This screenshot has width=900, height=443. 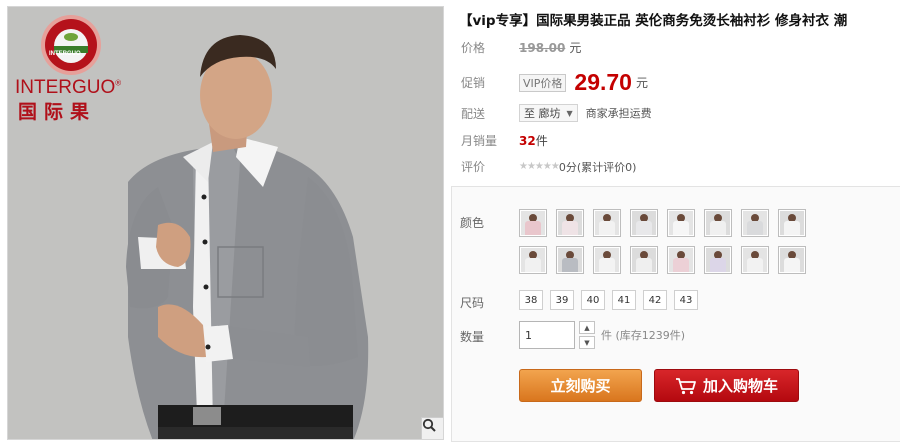 What do you see at coordinates (473, 167) in the screenshot?
I see `review-label: 评价` at bounding box center [473, 167].